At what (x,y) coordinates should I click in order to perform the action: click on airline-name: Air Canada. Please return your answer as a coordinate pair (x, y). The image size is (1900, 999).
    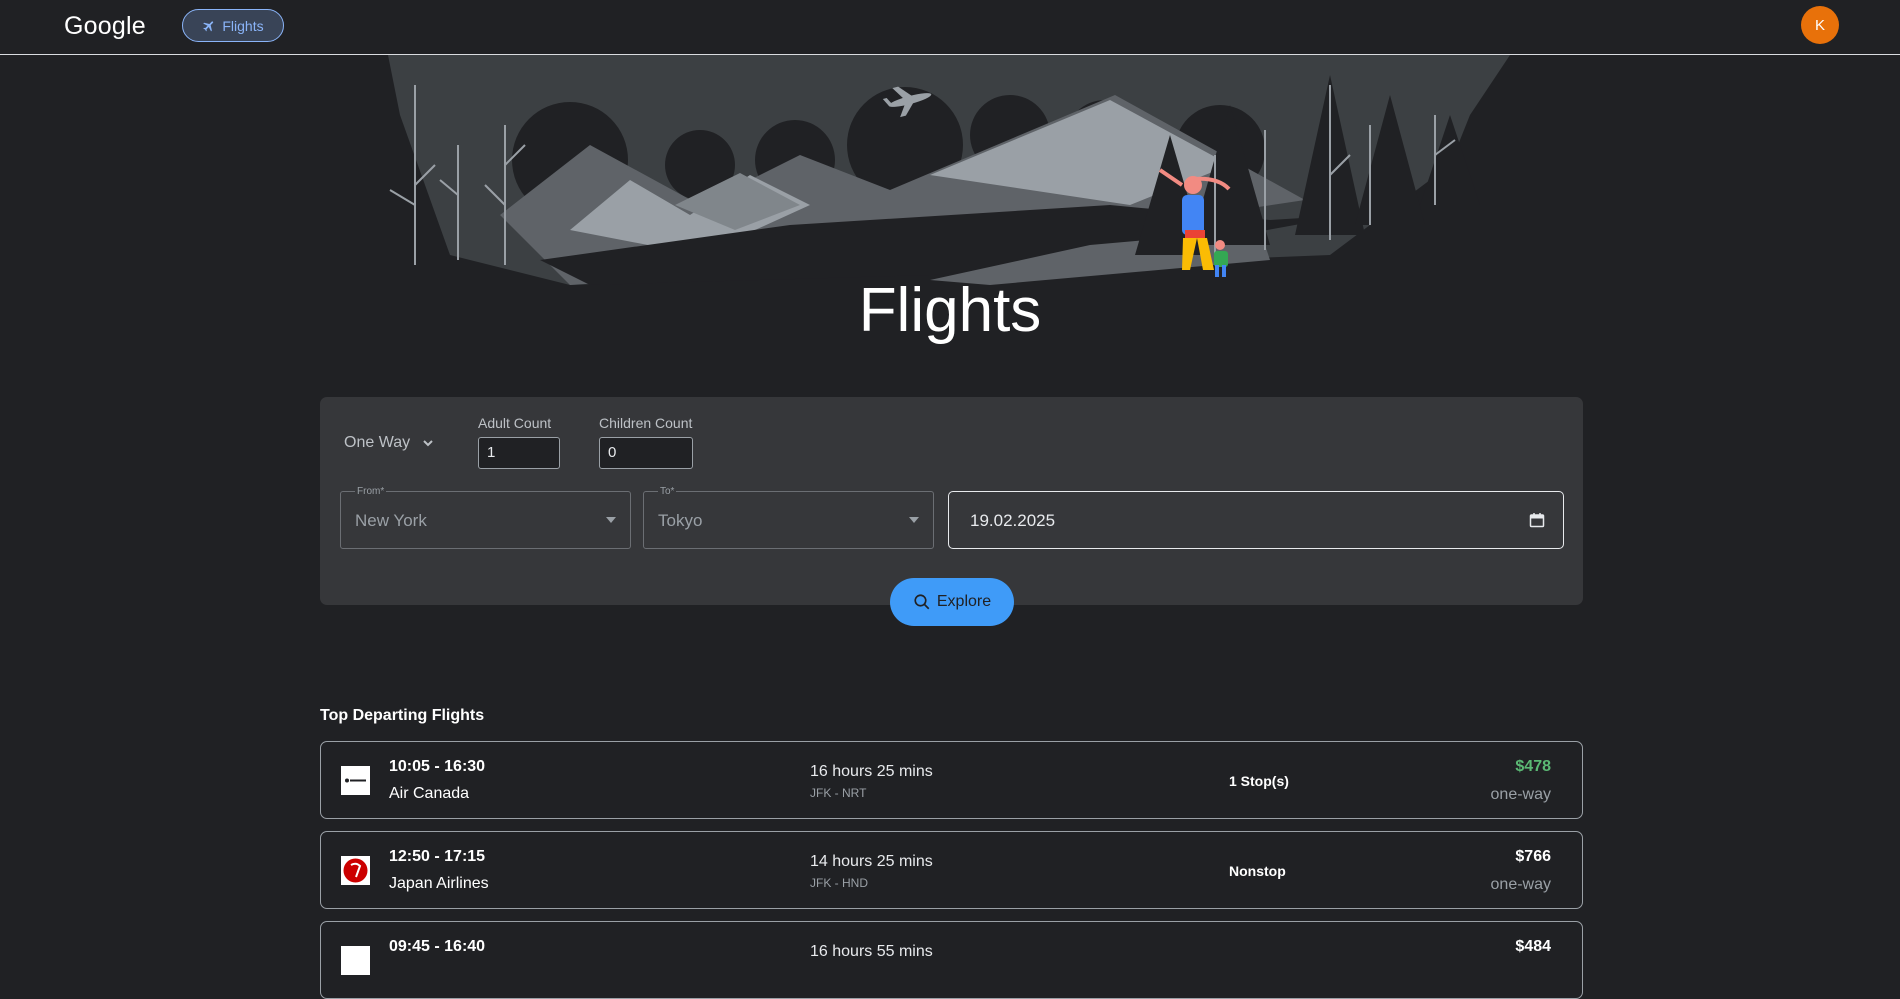
    Looking at the image, I should click on (429, 793).